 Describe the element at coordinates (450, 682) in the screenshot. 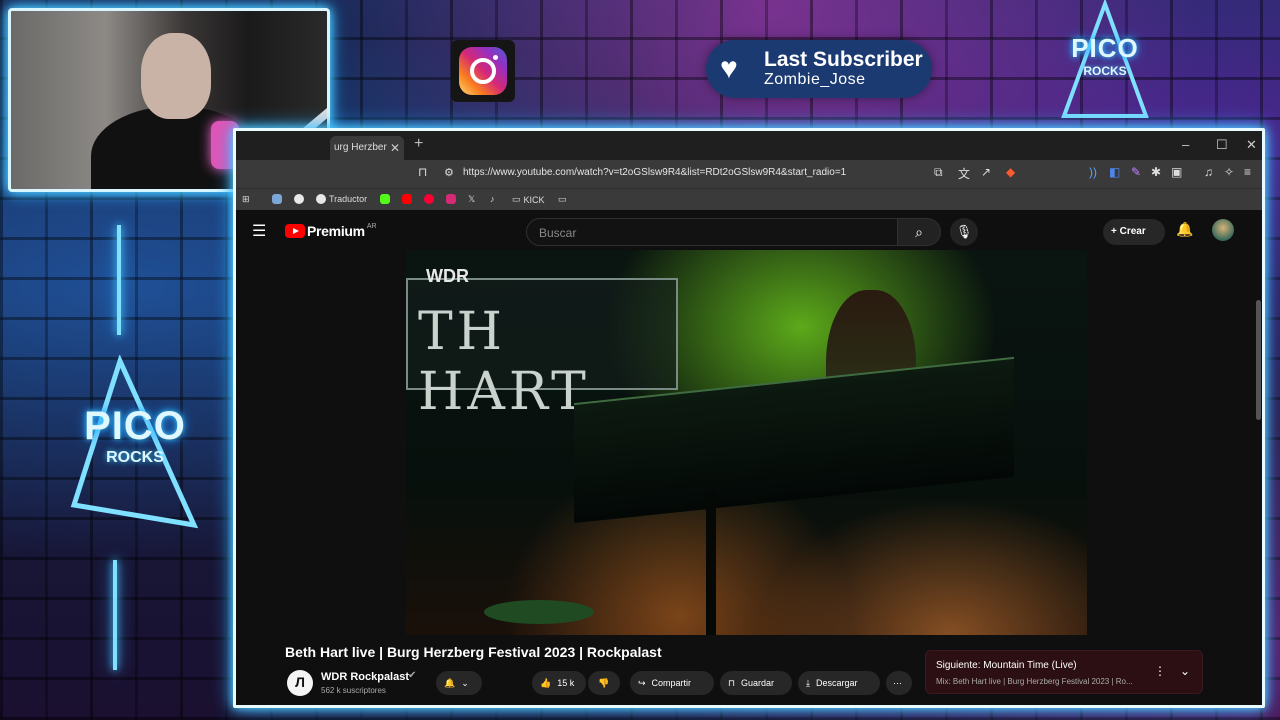

I see `bell-icon: 🔔` at that location.